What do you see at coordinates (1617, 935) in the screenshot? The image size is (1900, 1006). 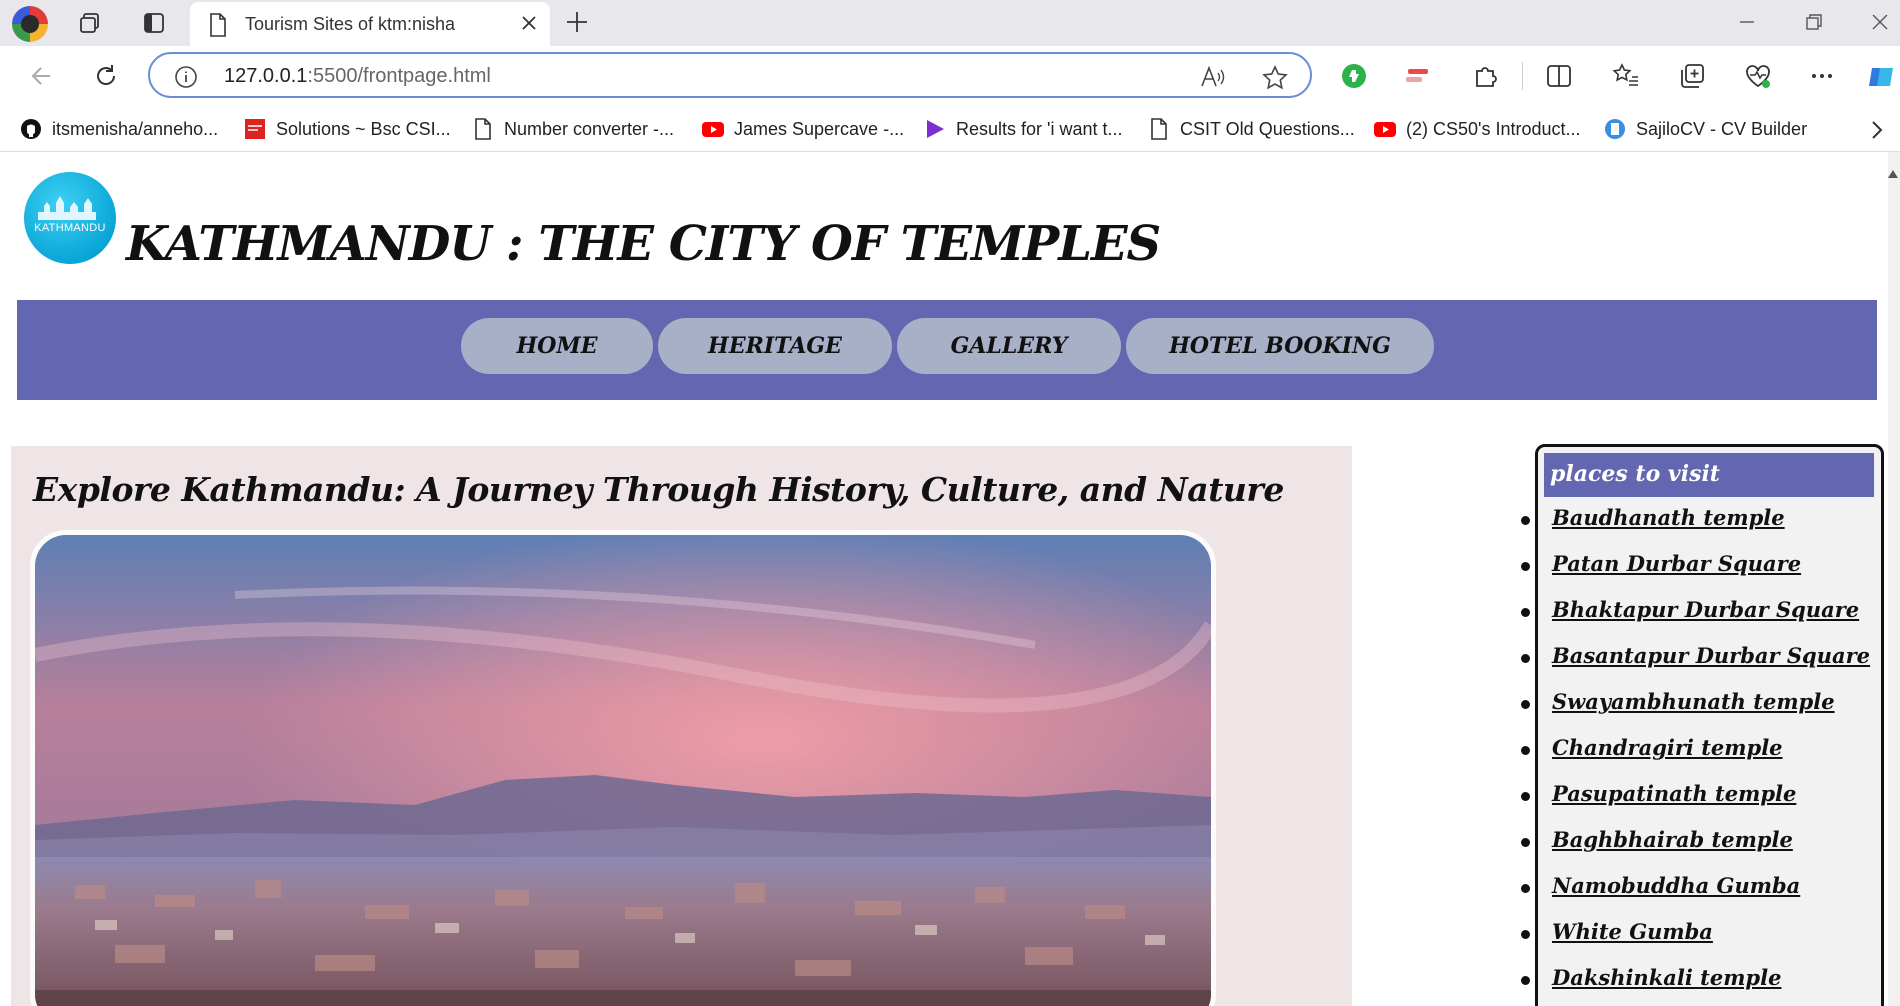 I see `place-link: White Gumba` at bounding box center [1617, 935].